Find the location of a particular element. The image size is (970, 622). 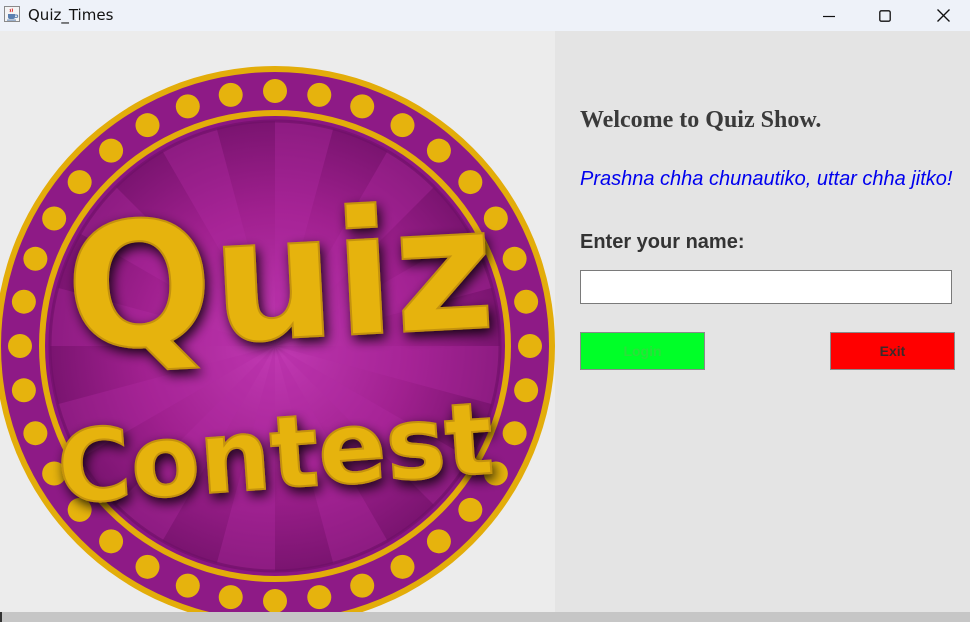

name-label: Enter your name: is located at coordinates (662, 242).